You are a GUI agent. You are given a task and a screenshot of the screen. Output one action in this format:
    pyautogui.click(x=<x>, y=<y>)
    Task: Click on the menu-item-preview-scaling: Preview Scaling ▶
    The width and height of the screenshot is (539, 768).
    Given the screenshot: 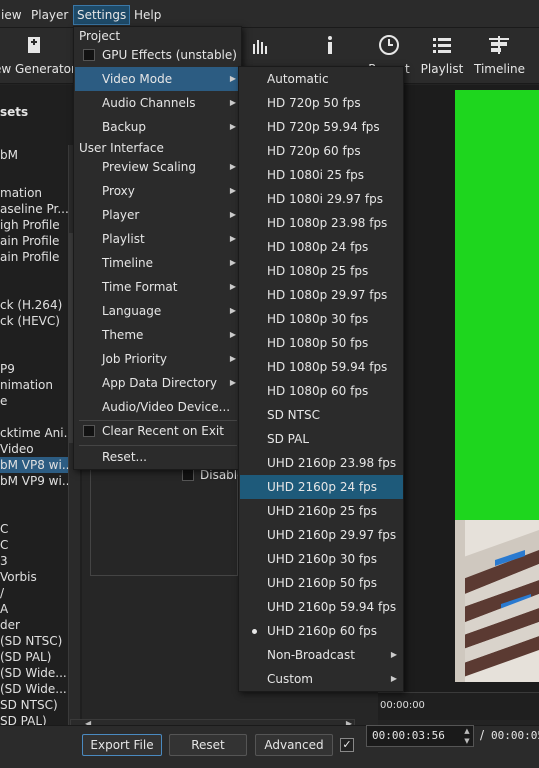 What is the action you would take?
    pyautogui.click(x=158, y=167)
    